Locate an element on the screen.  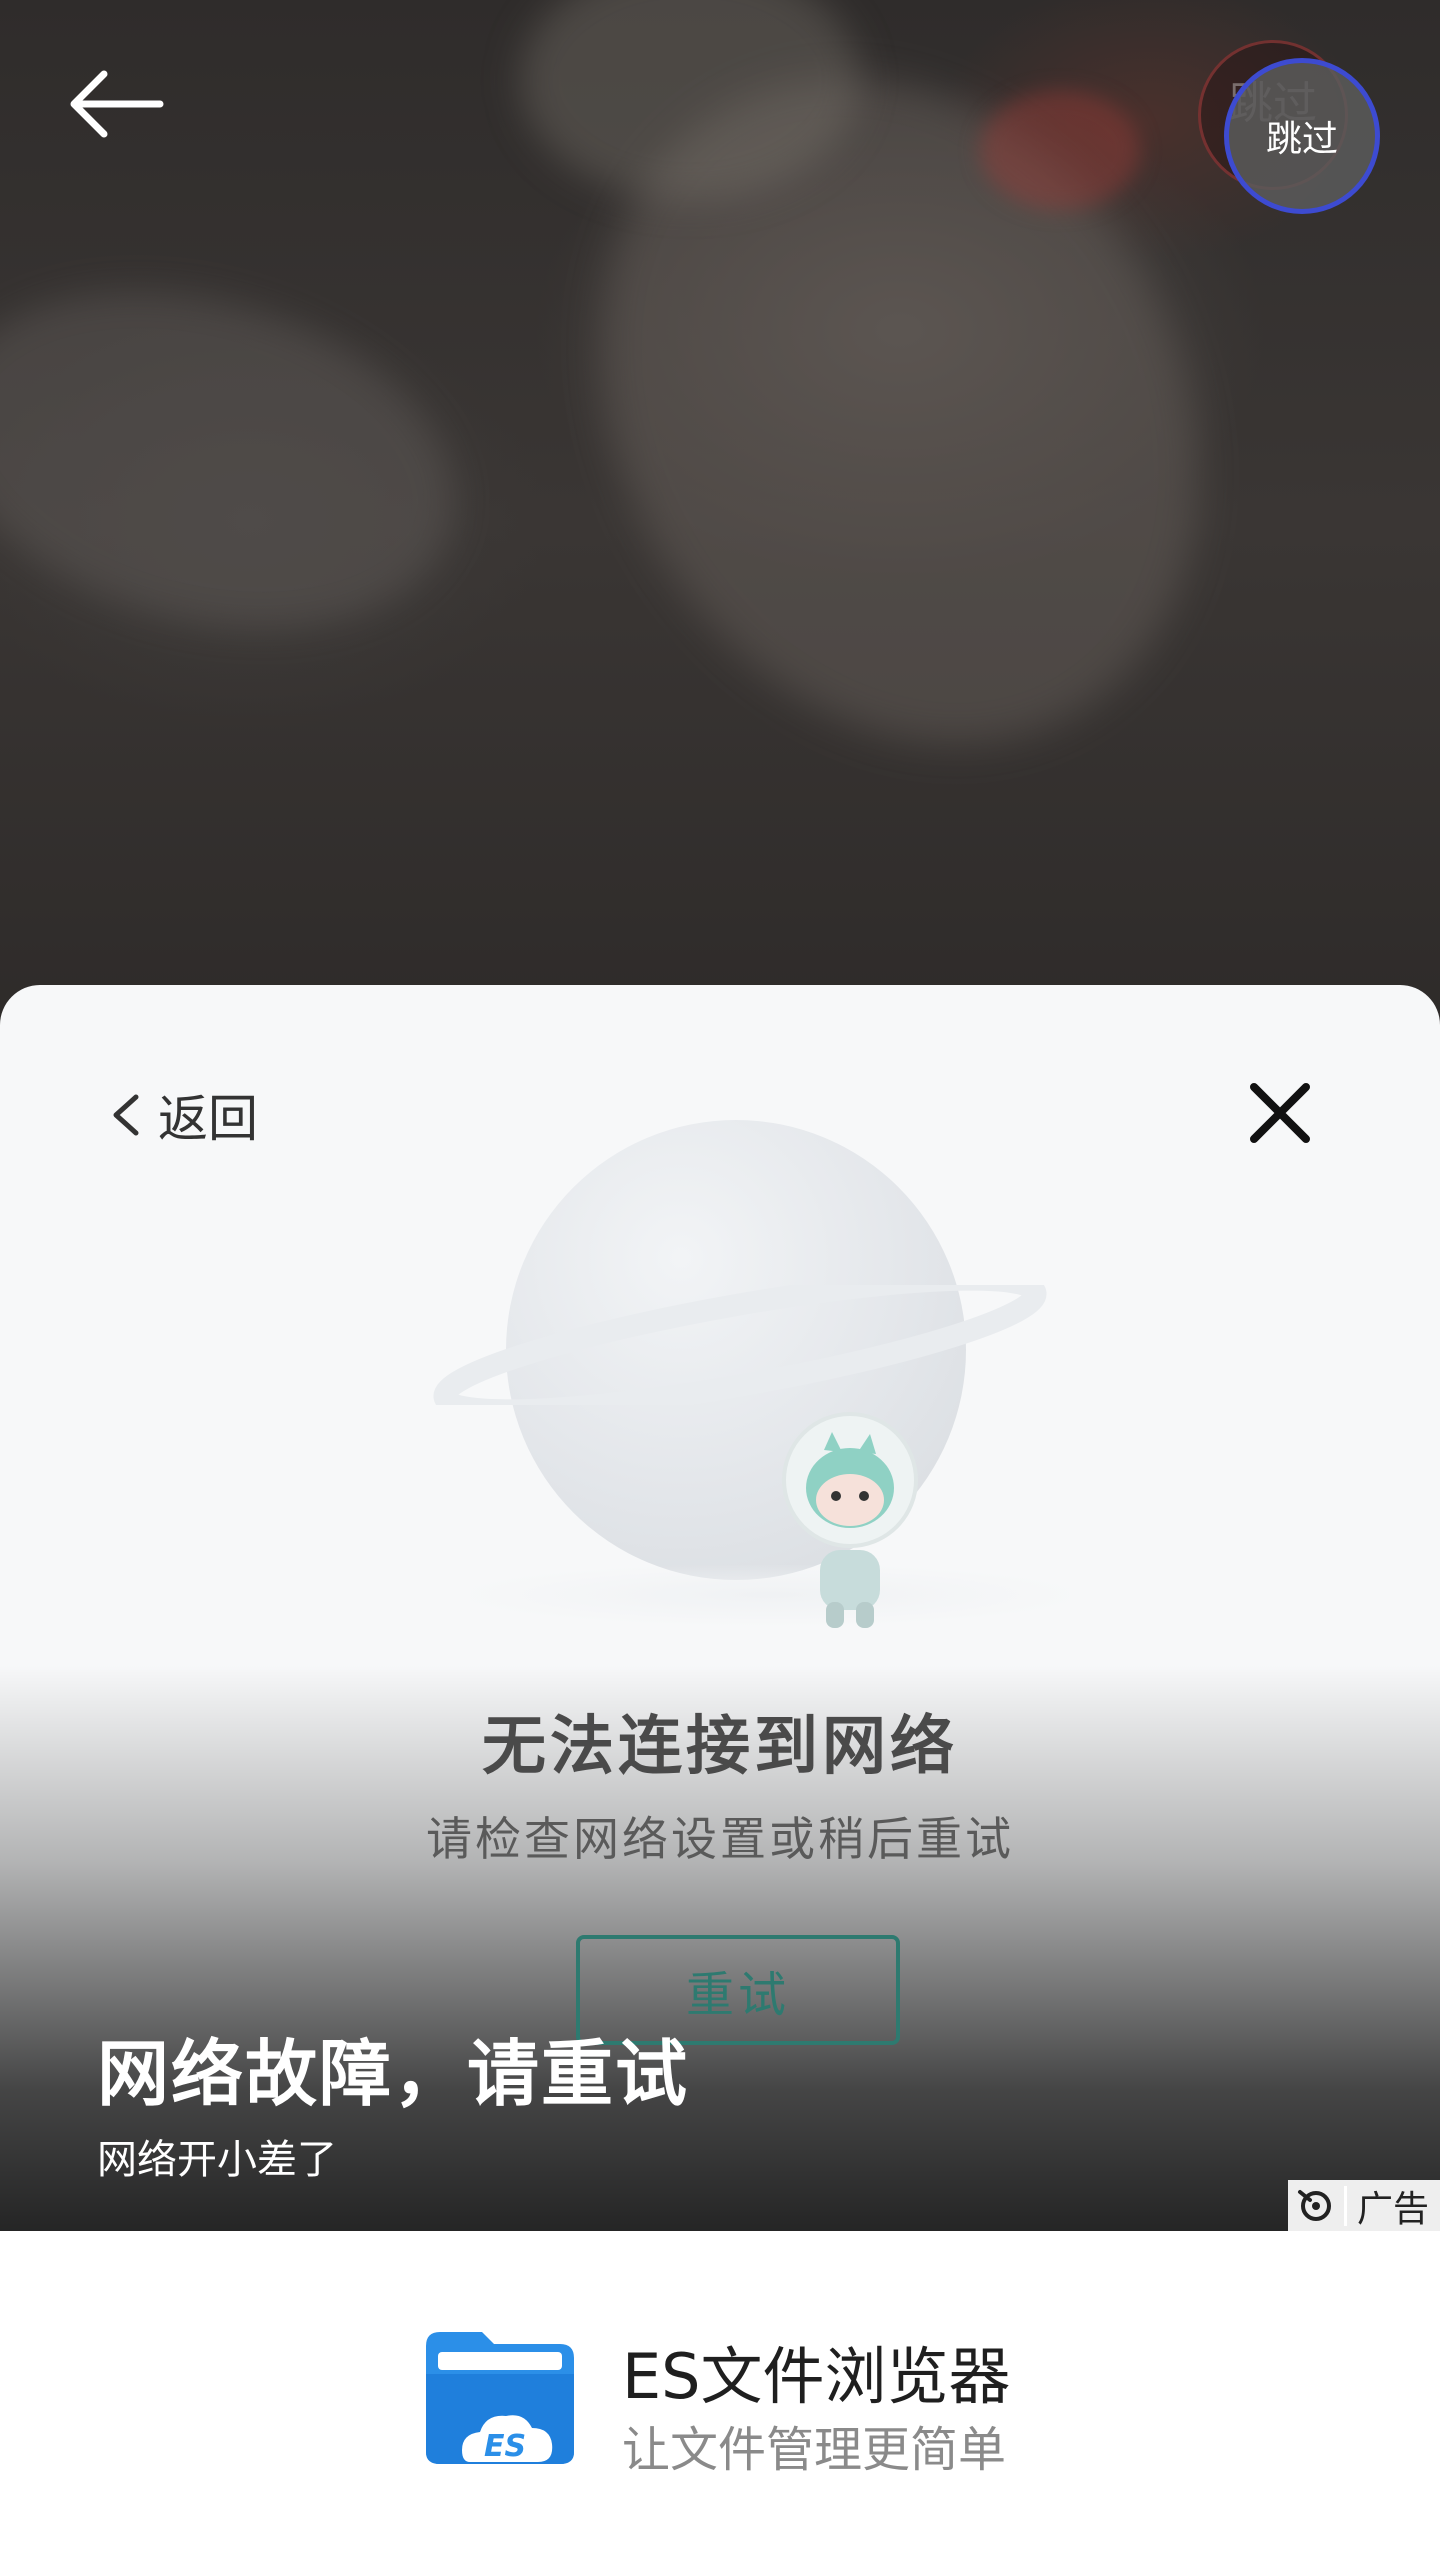
ad-badge-label: 广告 is located at coordinates (1393, 2209).